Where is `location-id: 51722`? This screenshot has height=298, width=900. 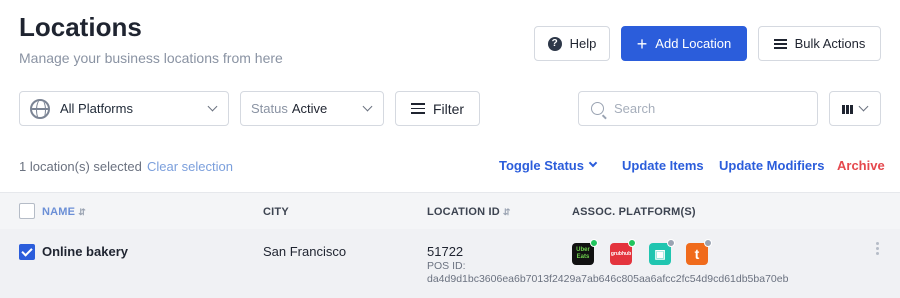
location-id: 51722 is located at coordinates (445, 251).